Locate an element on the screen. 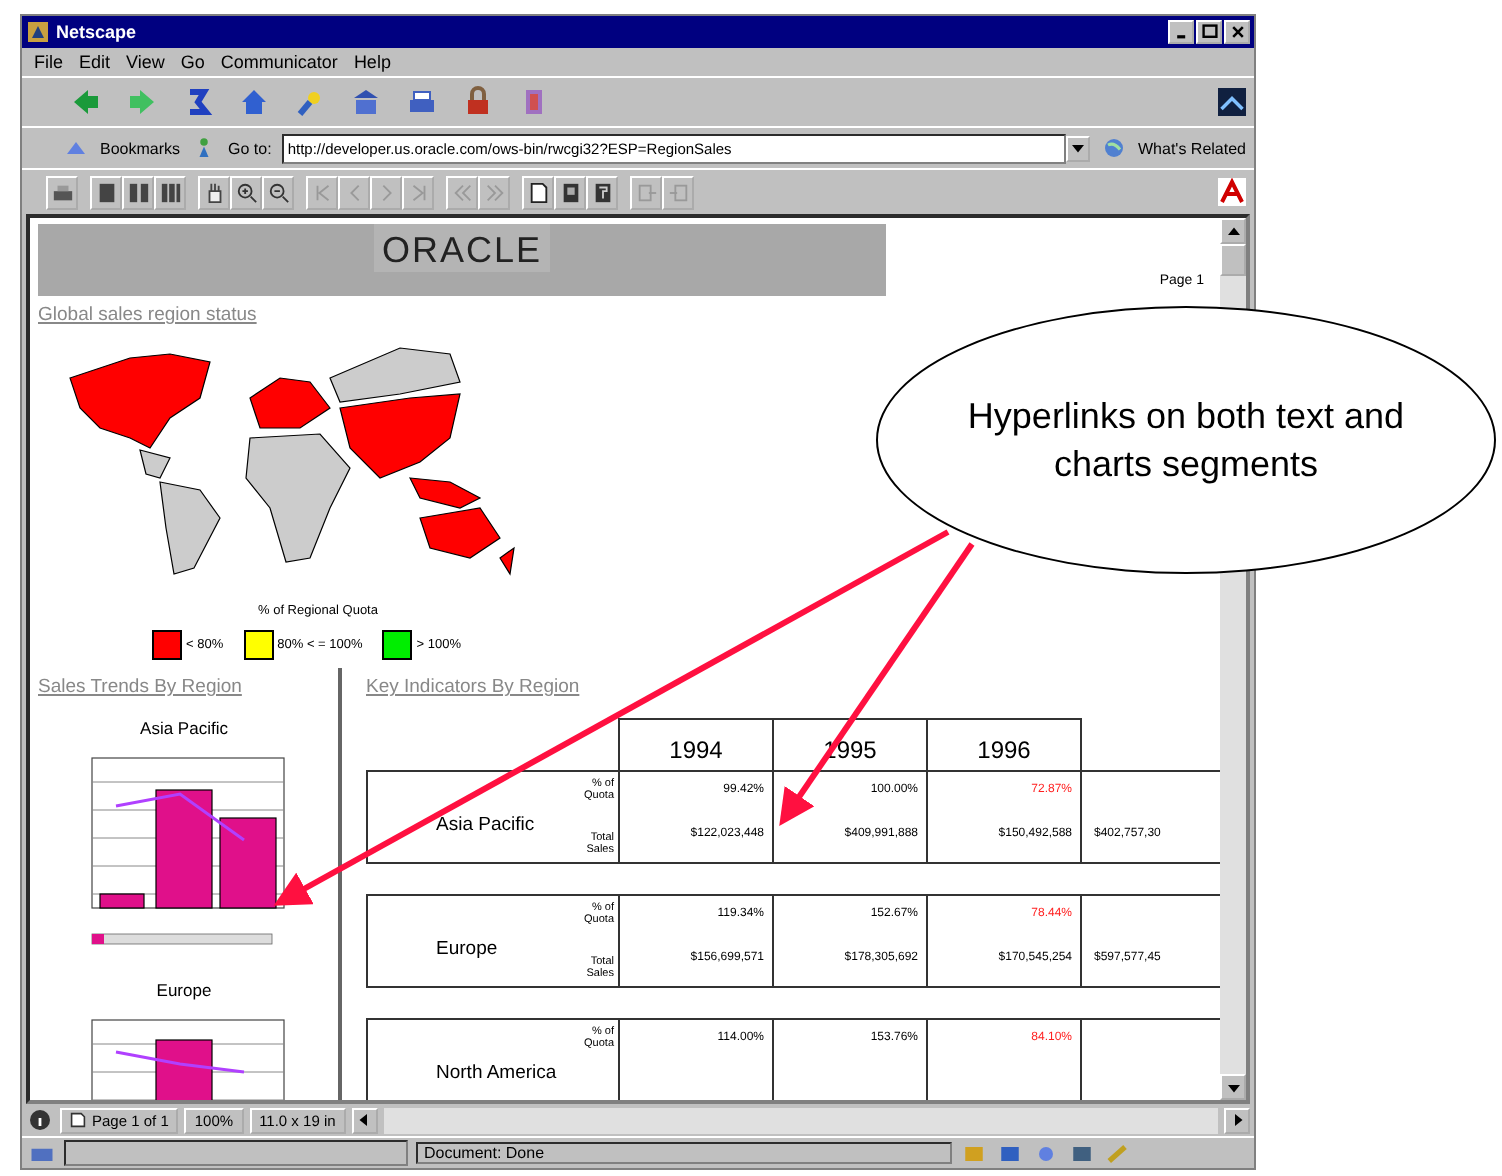 The image size is (1502, 1176). chart-title: Europe is located at coordinates (184, 990).